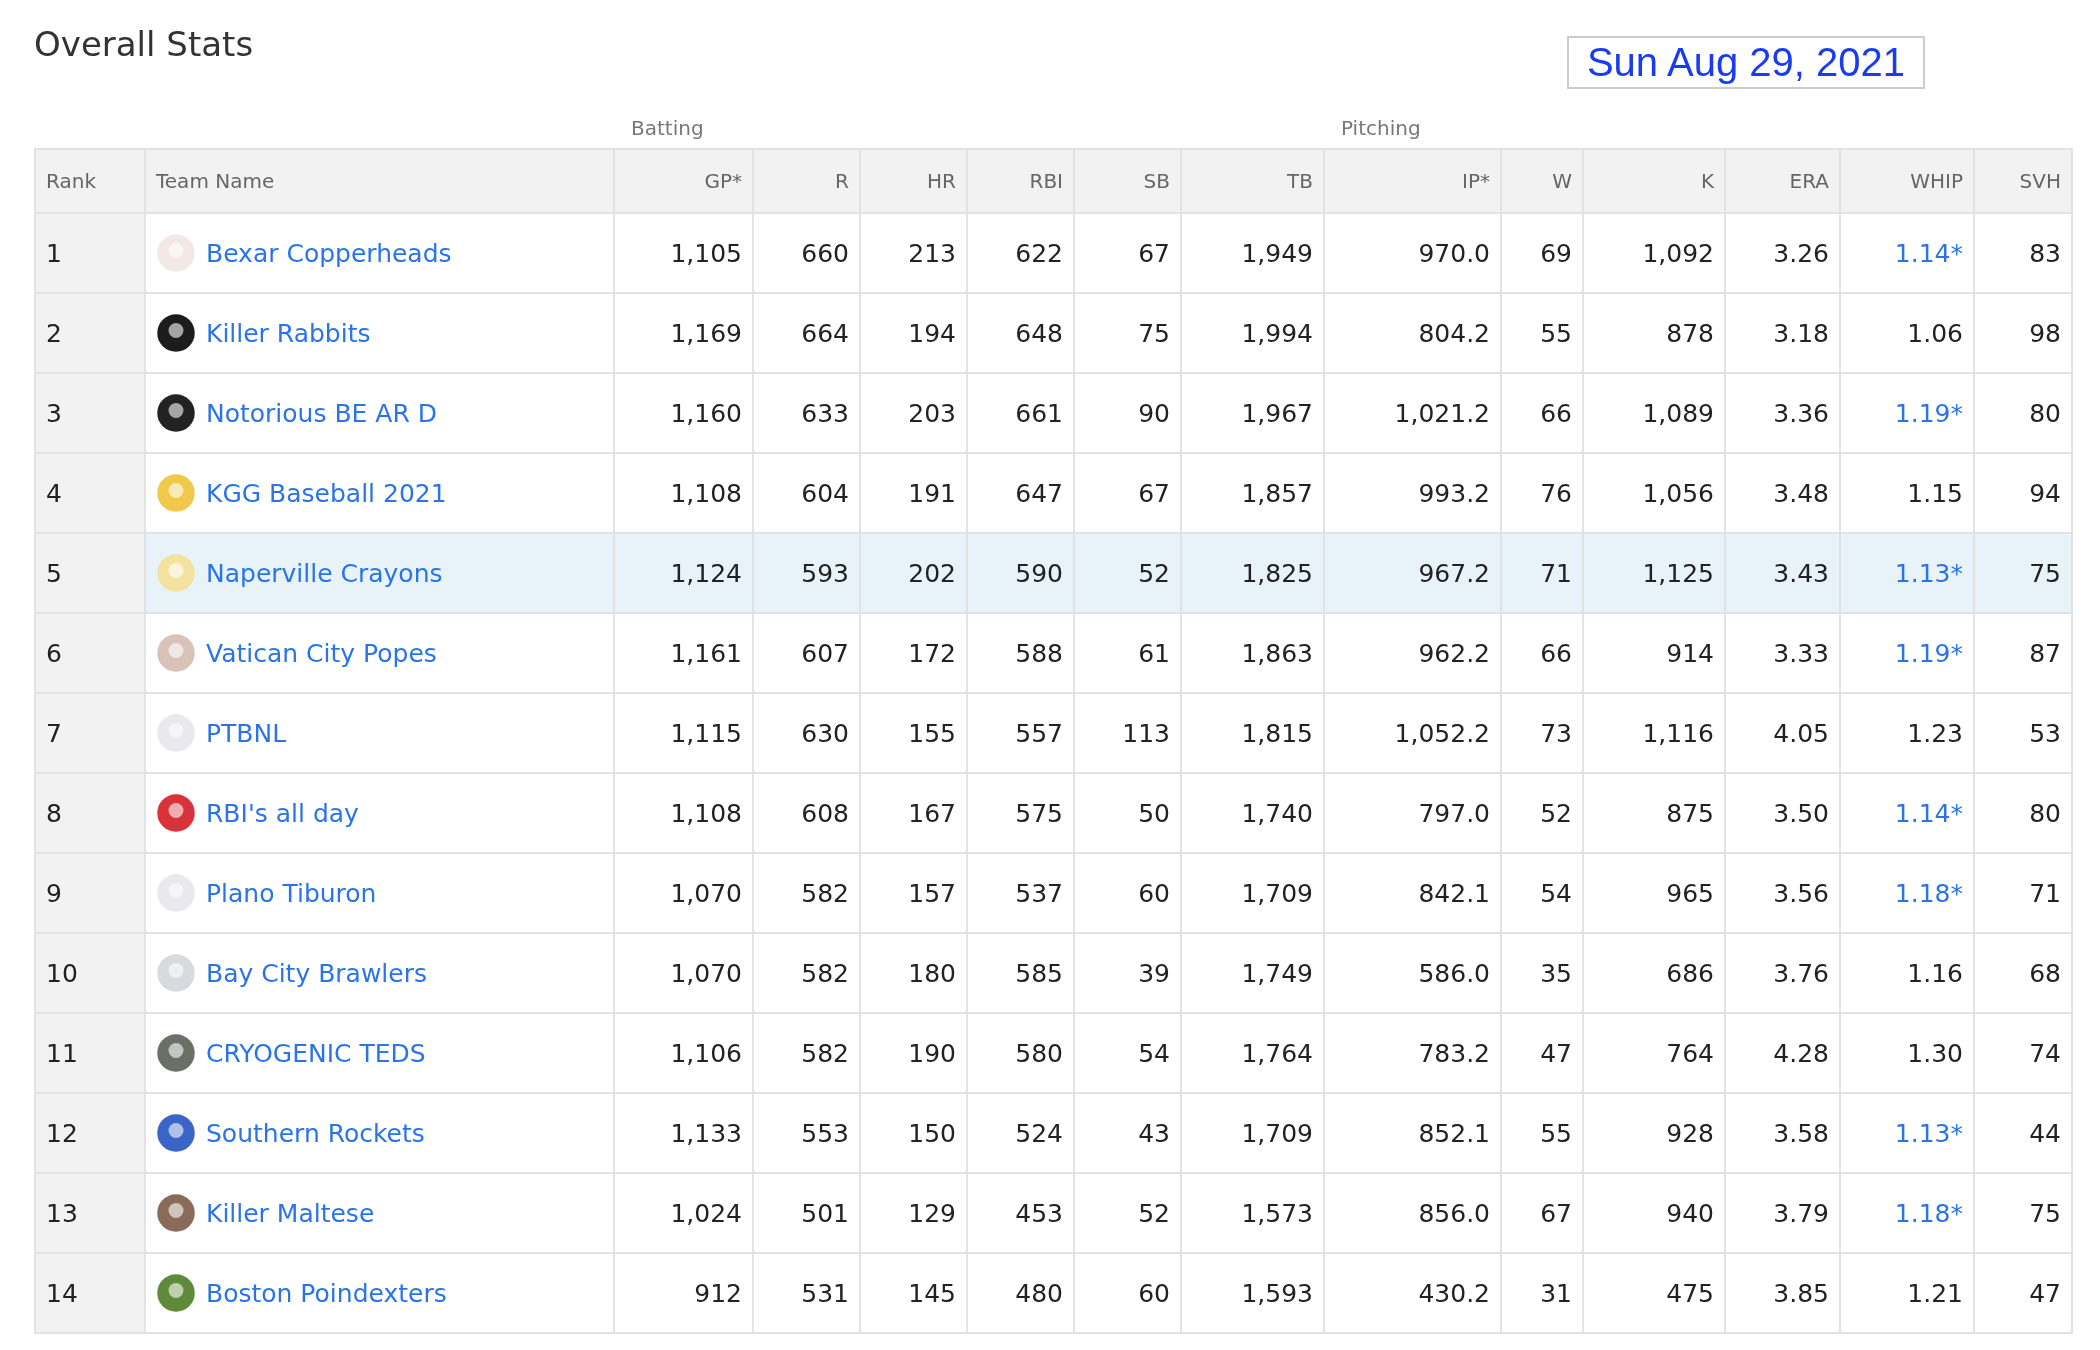 This screenshot has height=1350, width=2100. Describe the element at coordinates (321, 413) in the screenshot. I see `team-link: Notorious BE AR D` at that location.